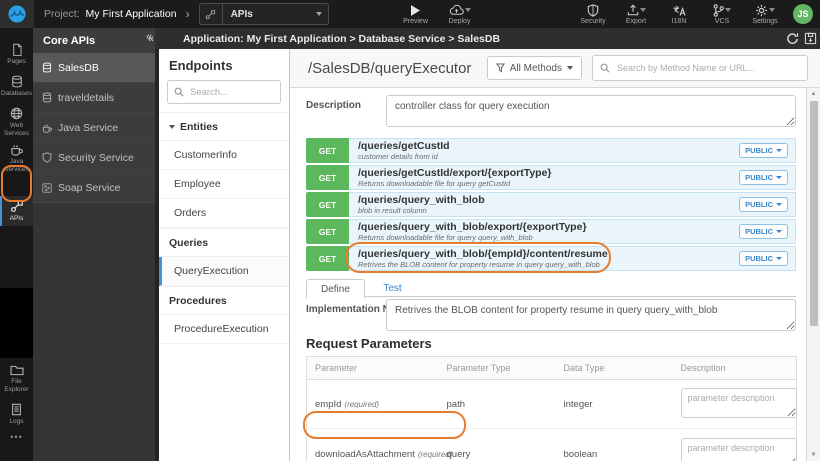 The height and width of the screenshot is (461, 820). I want to click on endpoints-title: Endpoints, so click(201, 65).